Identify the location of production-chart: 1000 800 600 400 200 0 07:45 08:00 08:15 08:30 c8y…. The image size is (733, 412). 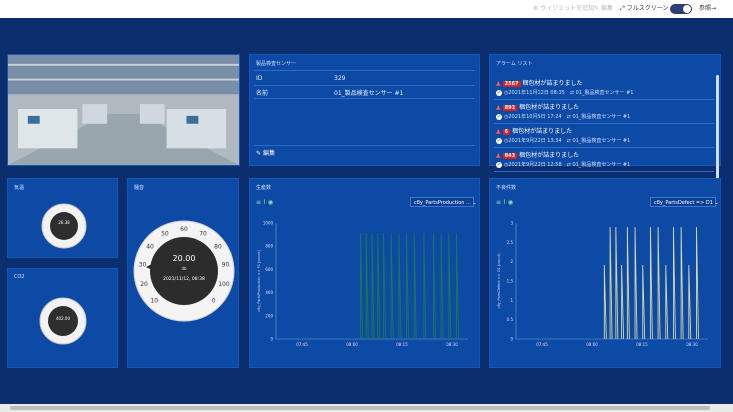
(362, 284).